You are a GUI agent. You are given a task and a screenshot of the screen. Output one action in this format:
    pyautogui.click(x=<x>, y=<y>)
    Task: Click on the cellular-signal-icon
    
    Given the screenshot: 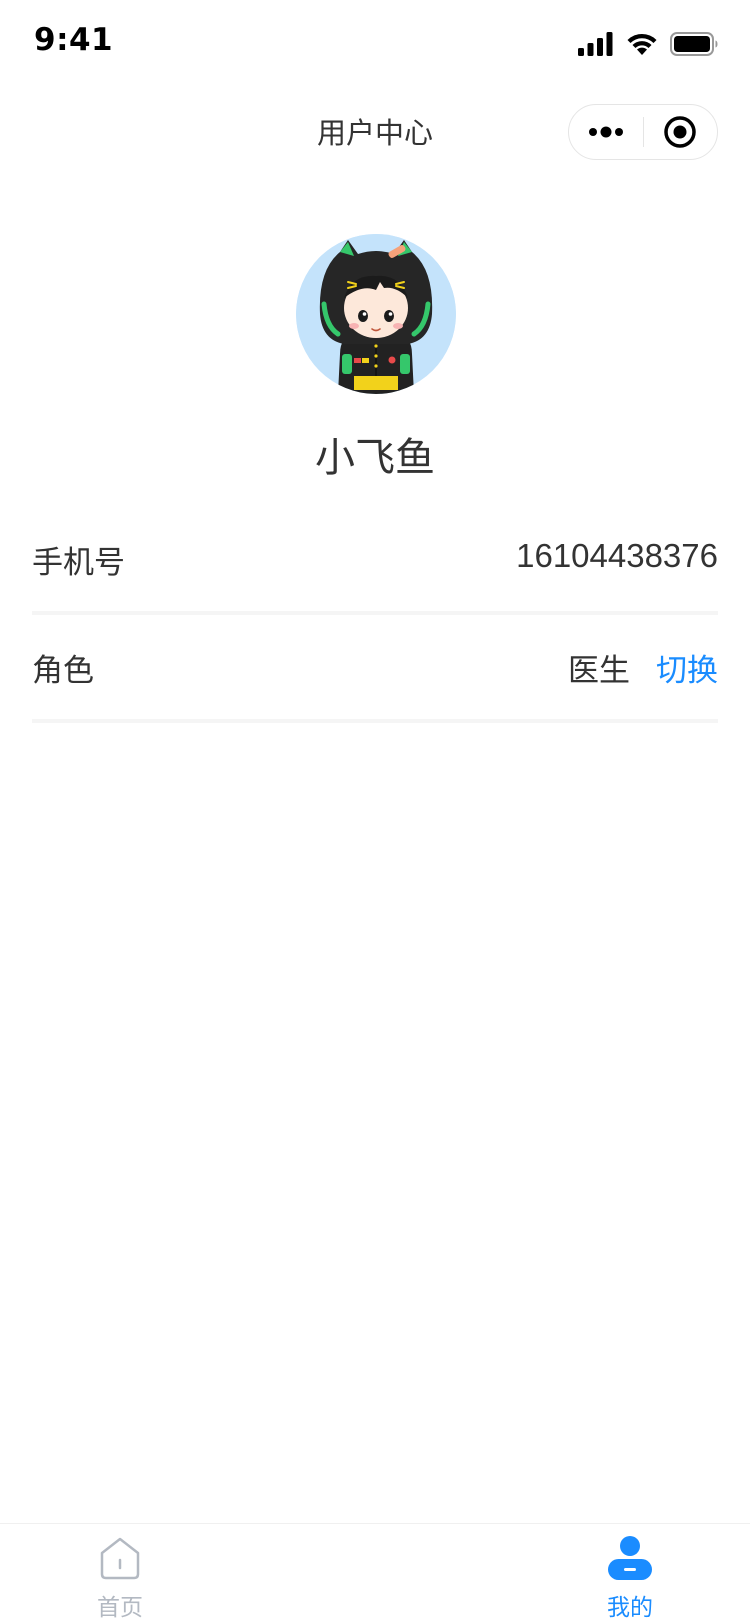 What is the action you would take?
    pyautogui.click(x=595, y=44)
    